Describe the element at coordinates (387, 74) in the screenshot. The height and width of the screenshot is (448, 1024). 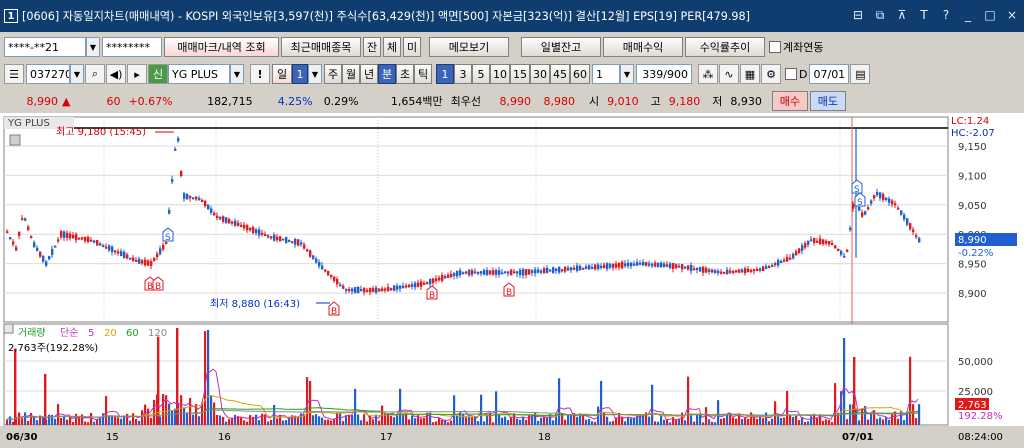
I see `period-minute-button: 분` at that location.